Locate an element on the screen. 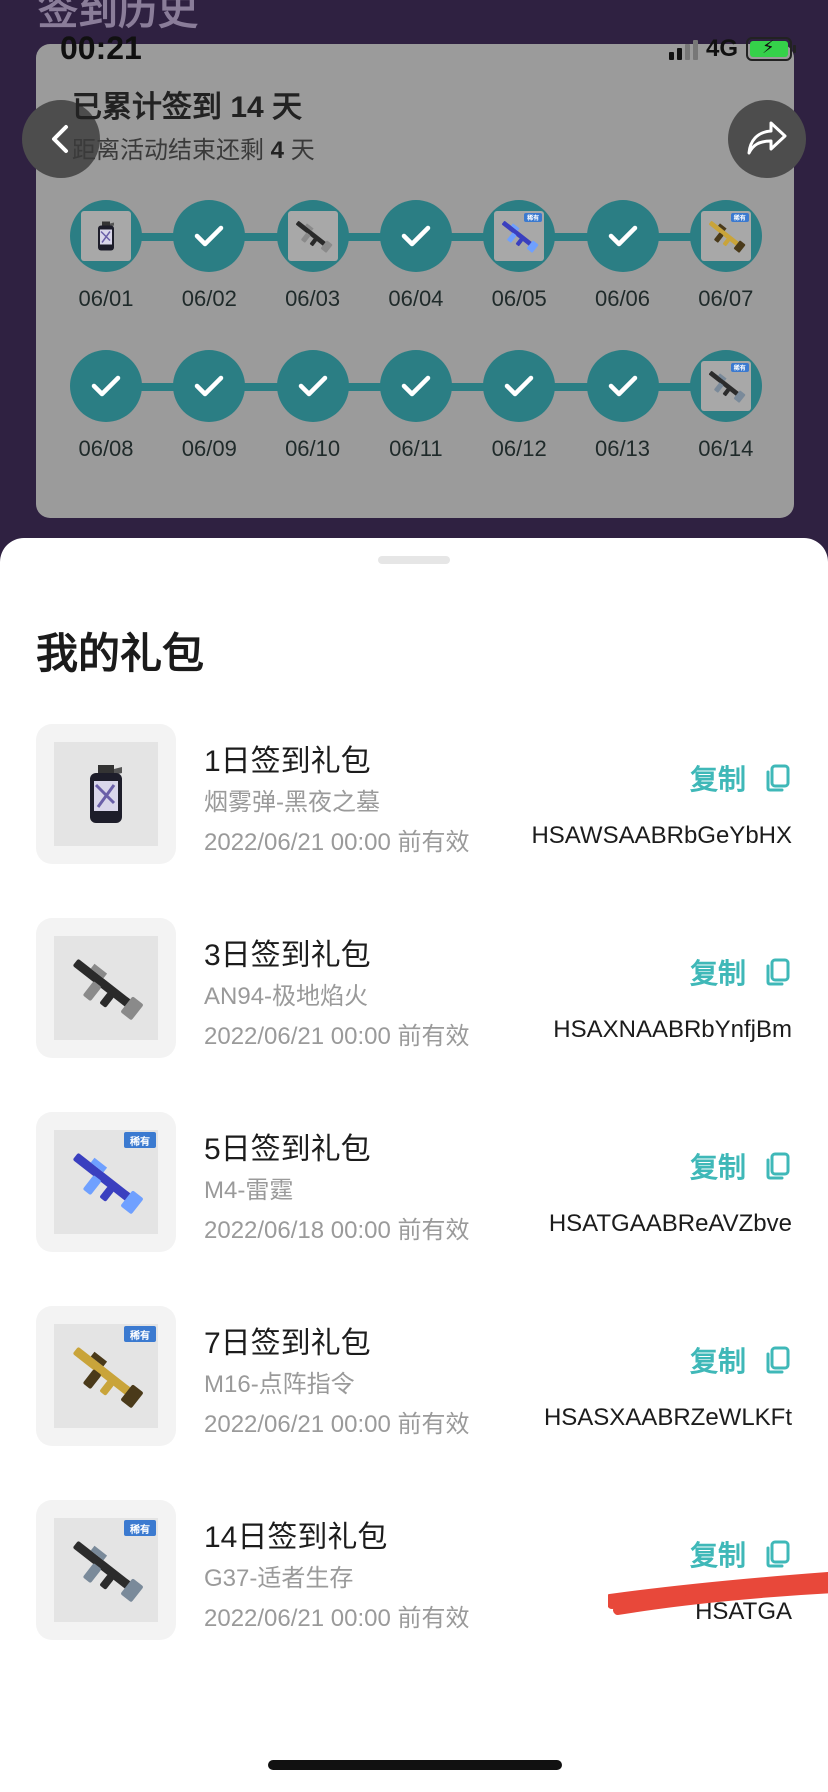  checkin-date: 06/01 is located at coordinates (106, 298).